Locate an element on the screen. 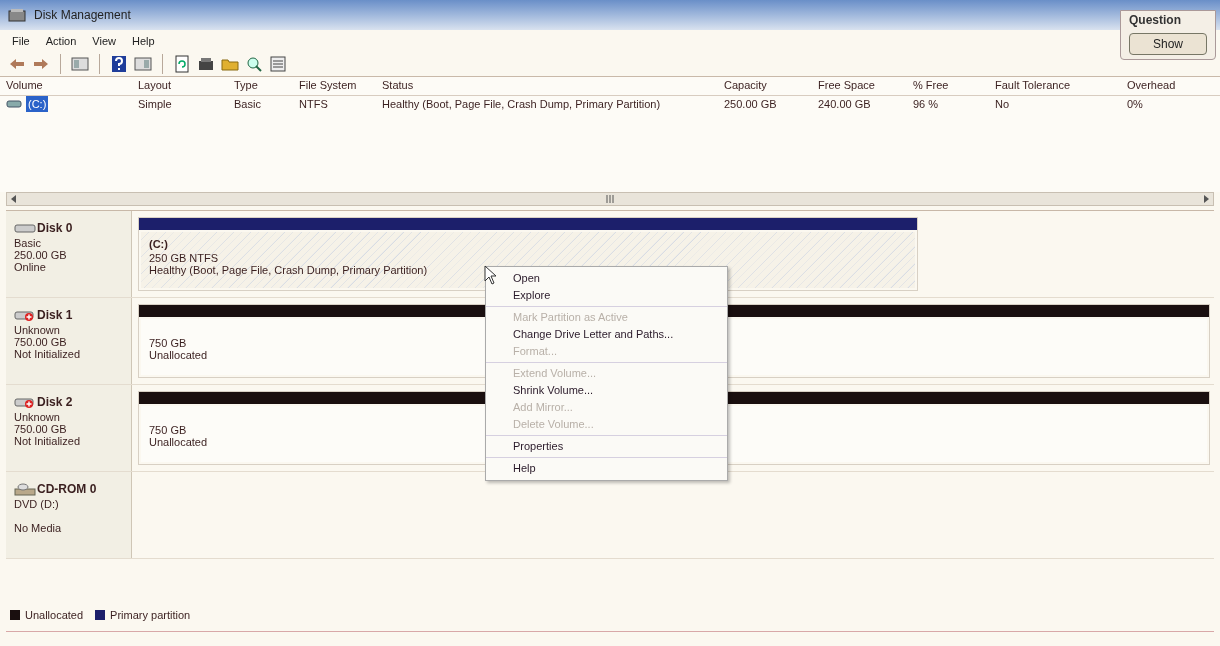 The width and height of the screenshot is (1220, 646). table-cell-text: 96 % is located at coordinates (926, 104).